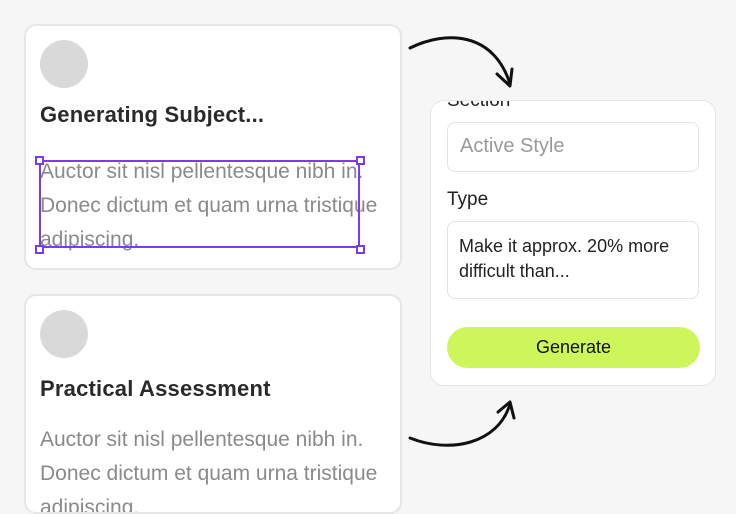 The height and width of the screenshot is (514, 736). I want to click on generate-button: Generate, so click(573, 347).